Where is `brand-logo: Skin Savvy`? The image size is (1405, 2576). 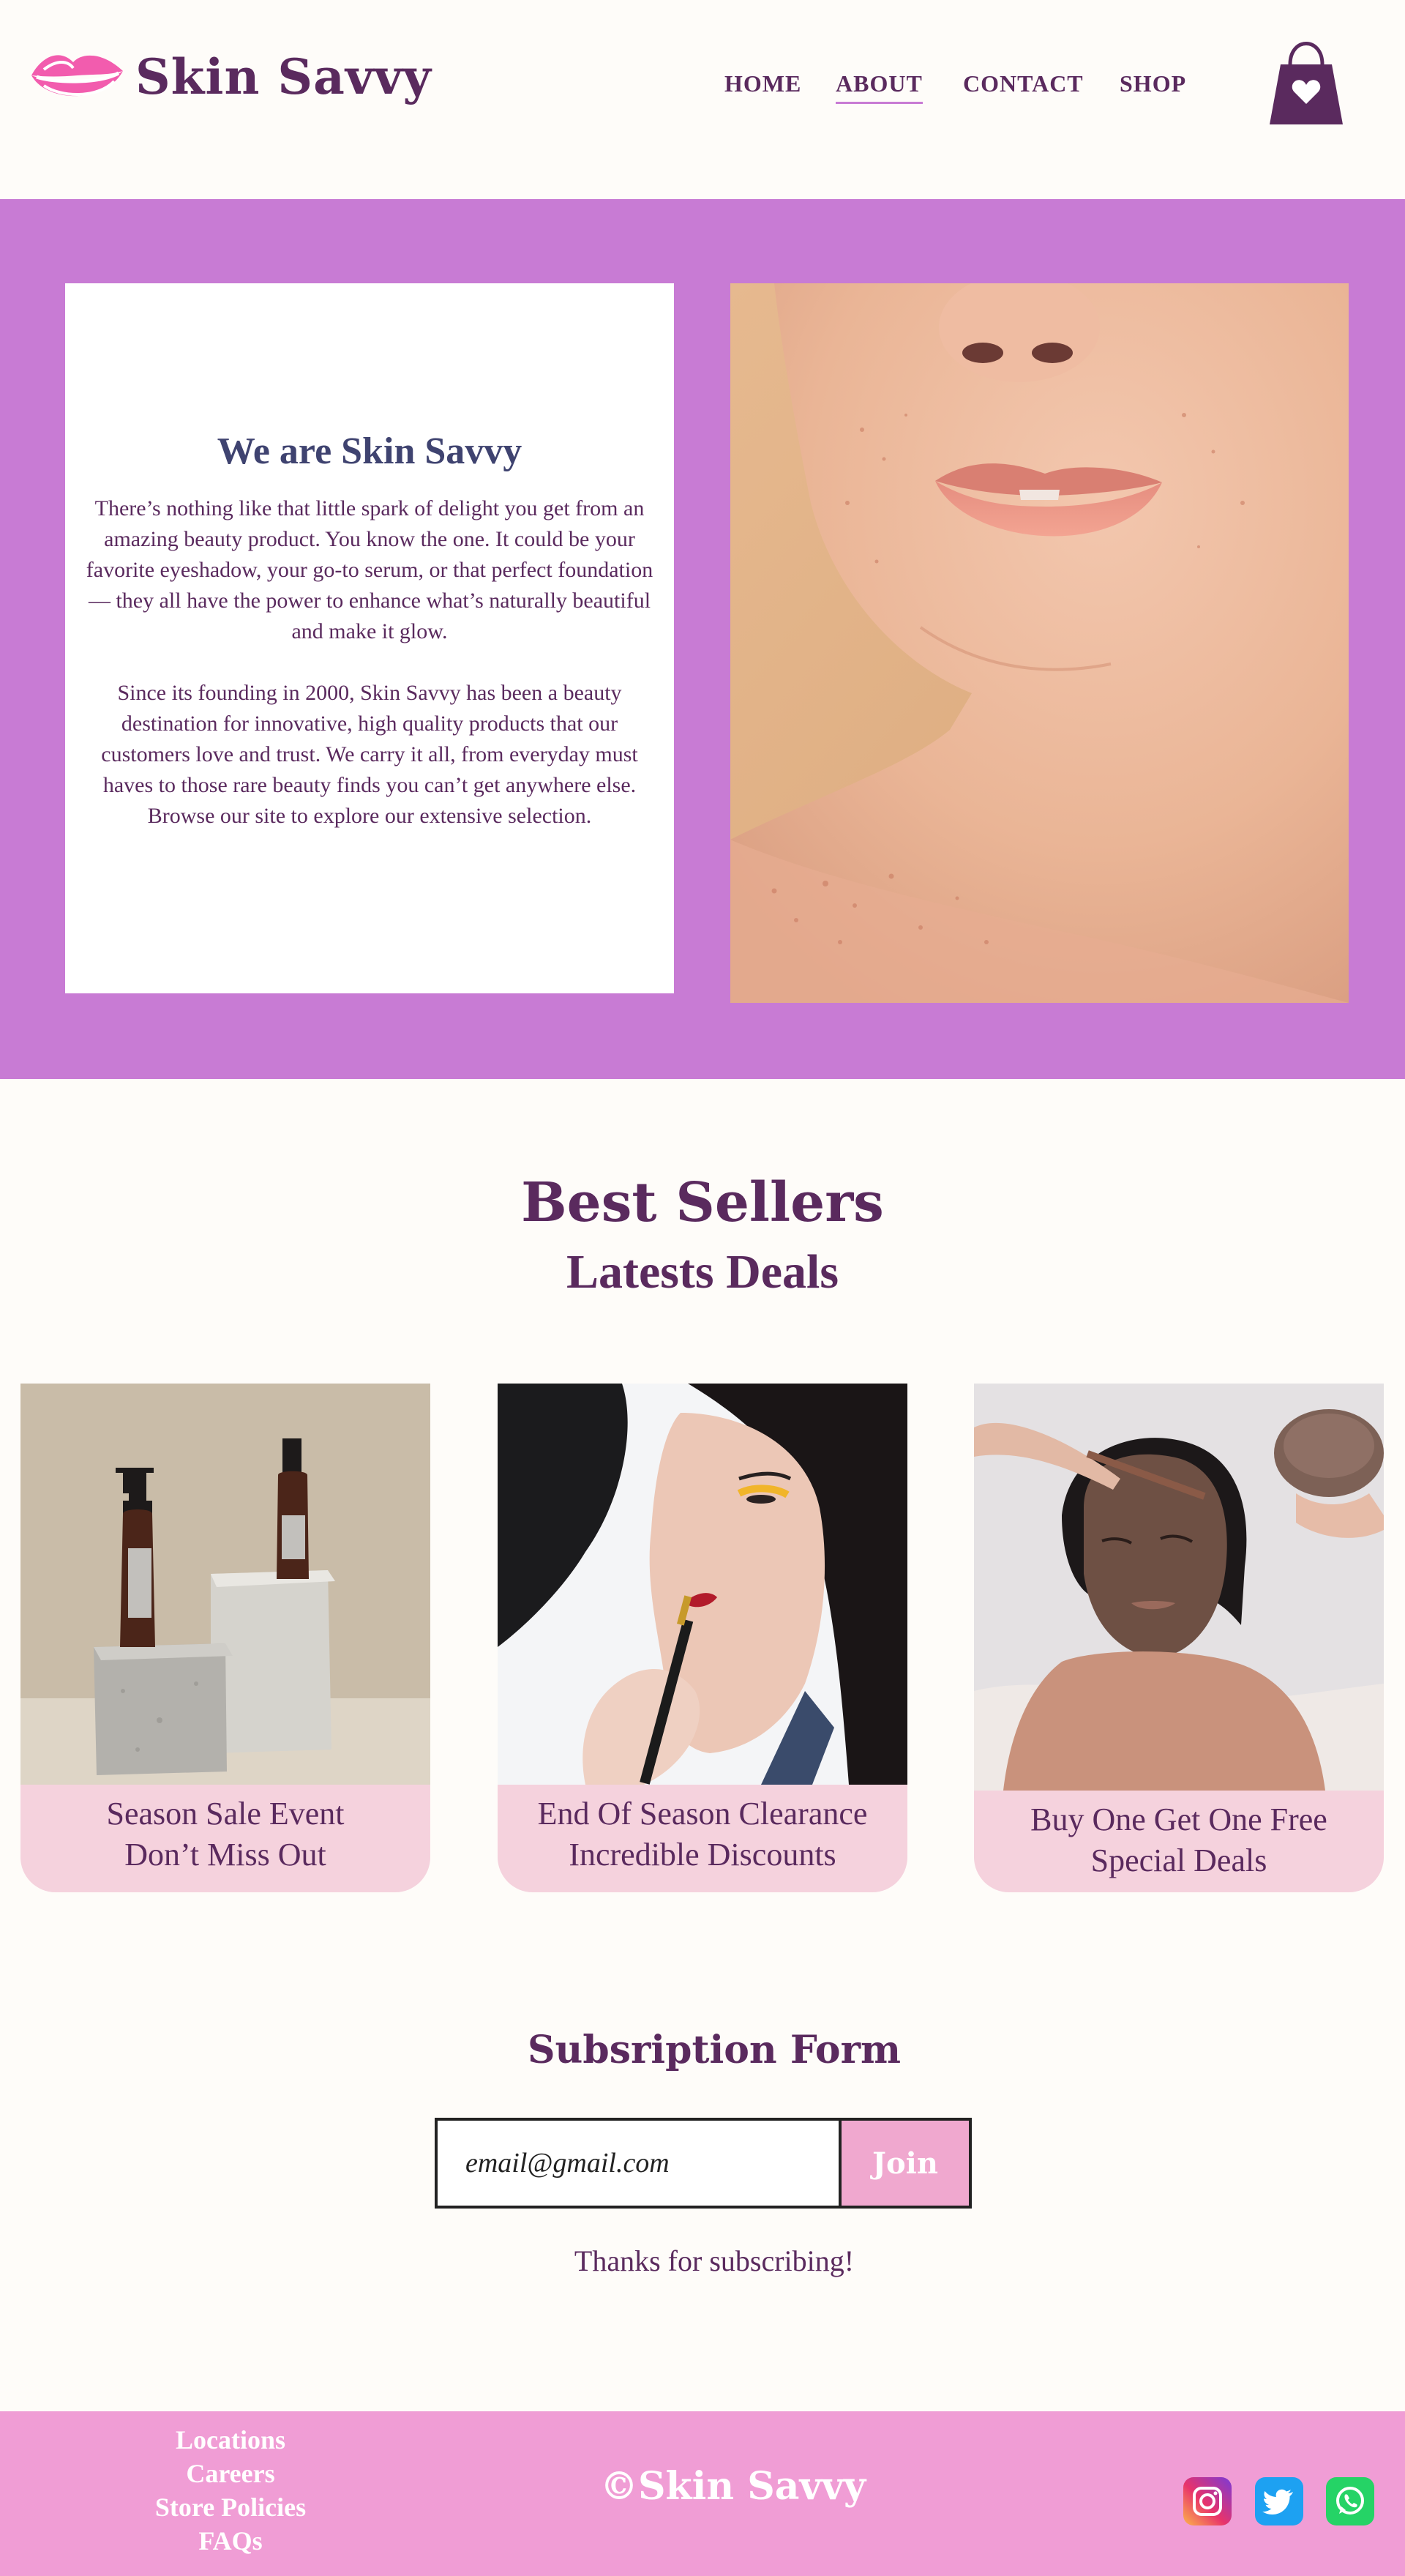
brand-logo: Skin Savvy is located at coordinates (230, 76).